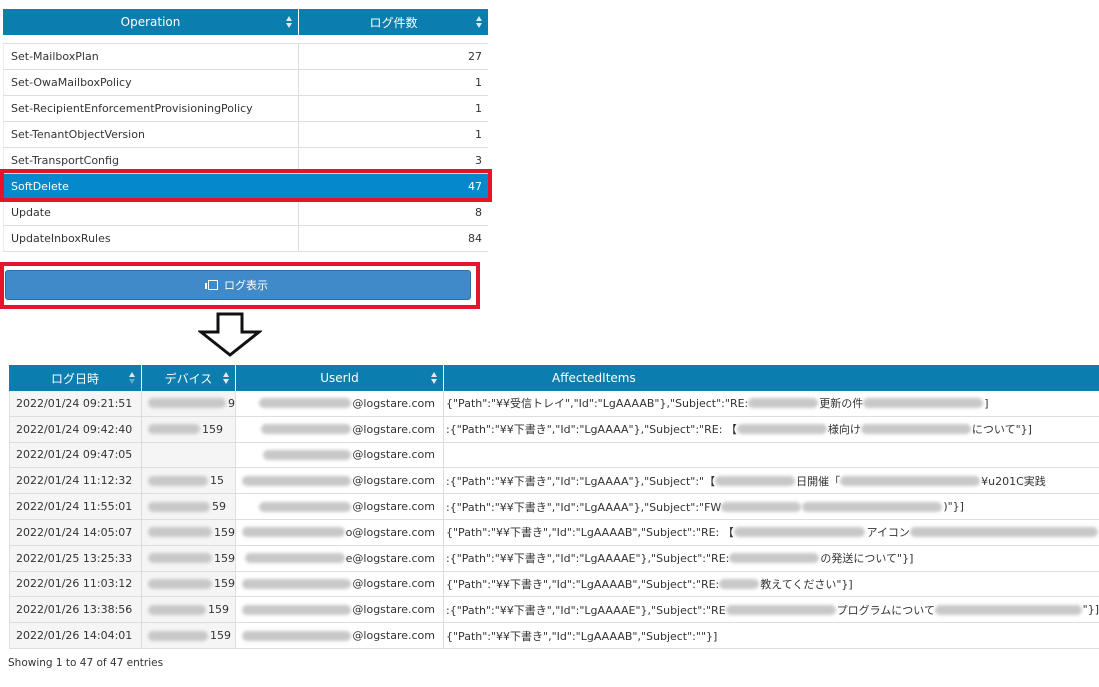 The image size is (1099, 687). I want to click on userid-text: e@logstare.com, so click(390, 558).